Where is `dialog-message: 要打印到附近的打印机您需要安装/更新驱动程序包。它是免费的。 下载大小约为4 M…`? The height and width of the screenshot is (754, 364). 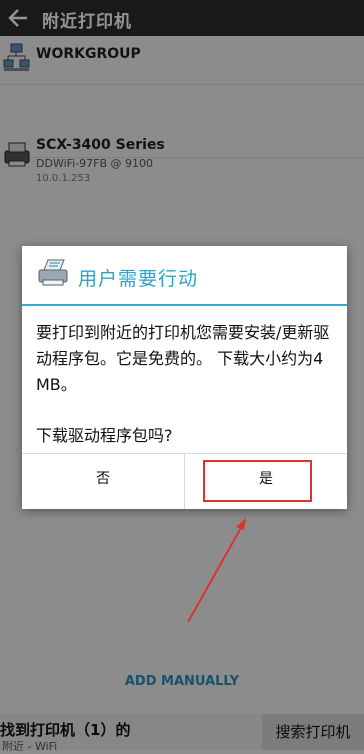 dialog-message: 要打印到附近的打印机您需要安装/更新驱动程序包。它是免费的。 下载大小约为4 M… is located at coordinates (183, 358).